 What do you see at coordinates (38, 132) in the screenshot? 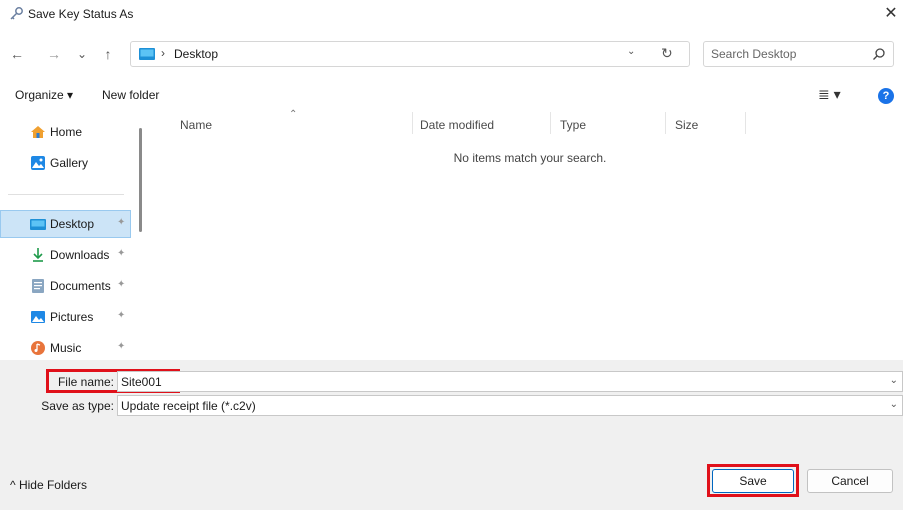
I see `home-icon` at bounding box center [38, 132].